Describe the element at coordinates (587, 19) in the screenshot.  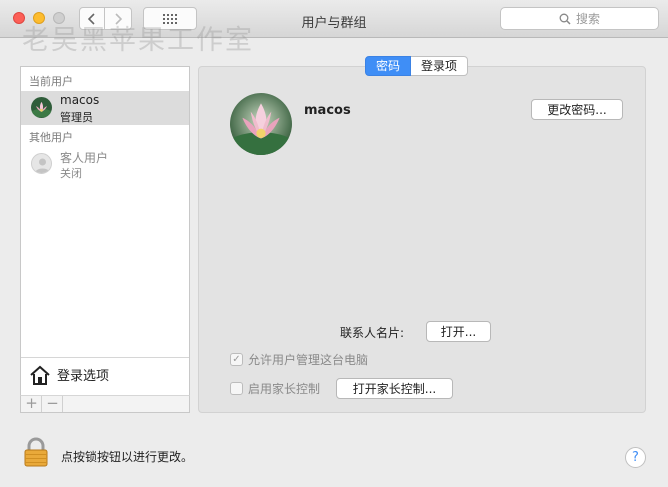
I see `search-placeholder: 搜索` at that location.